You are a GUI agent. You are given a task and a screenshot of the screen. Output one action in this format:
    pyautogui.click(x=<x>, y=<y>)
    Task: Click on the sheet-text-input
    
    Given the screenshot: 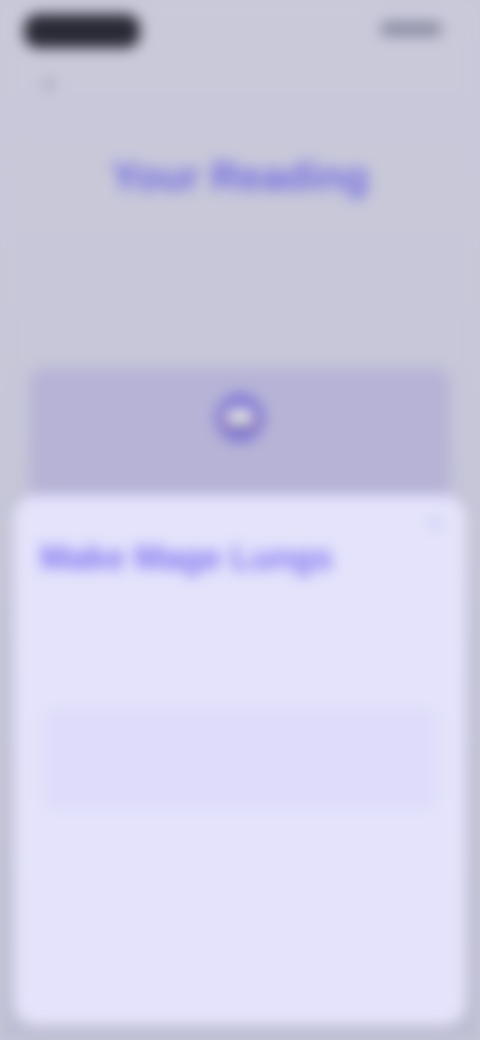 What is the action you would take?
    pyautogui.click(x=240, y=759)
    